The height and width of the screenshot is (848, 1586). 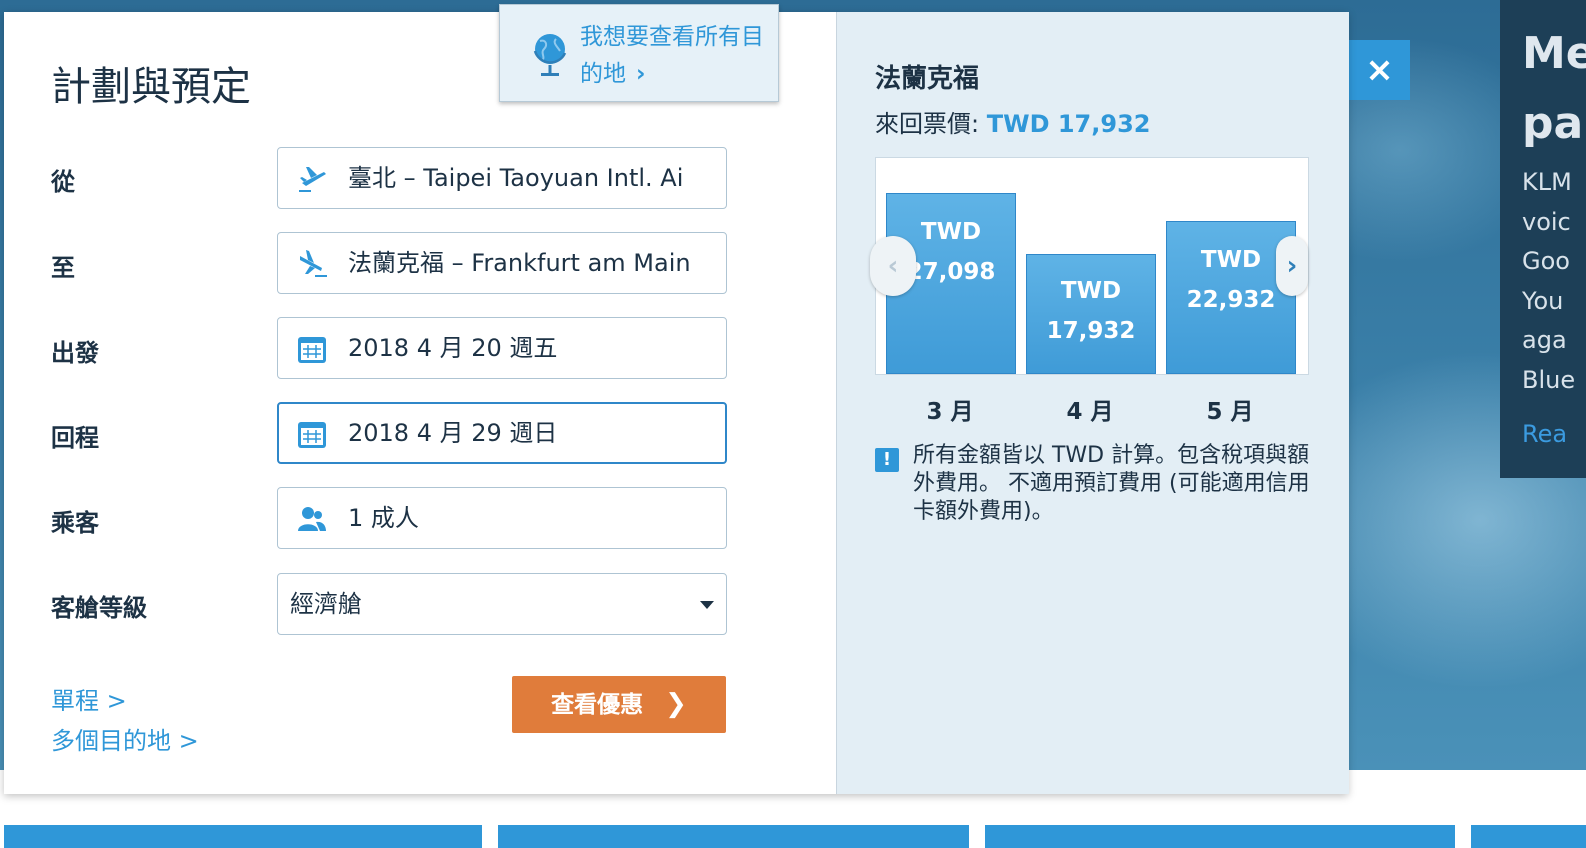 I want to click on round-trip-price: 來回票價: TWD 17,932, so click(x=1012, y=121).